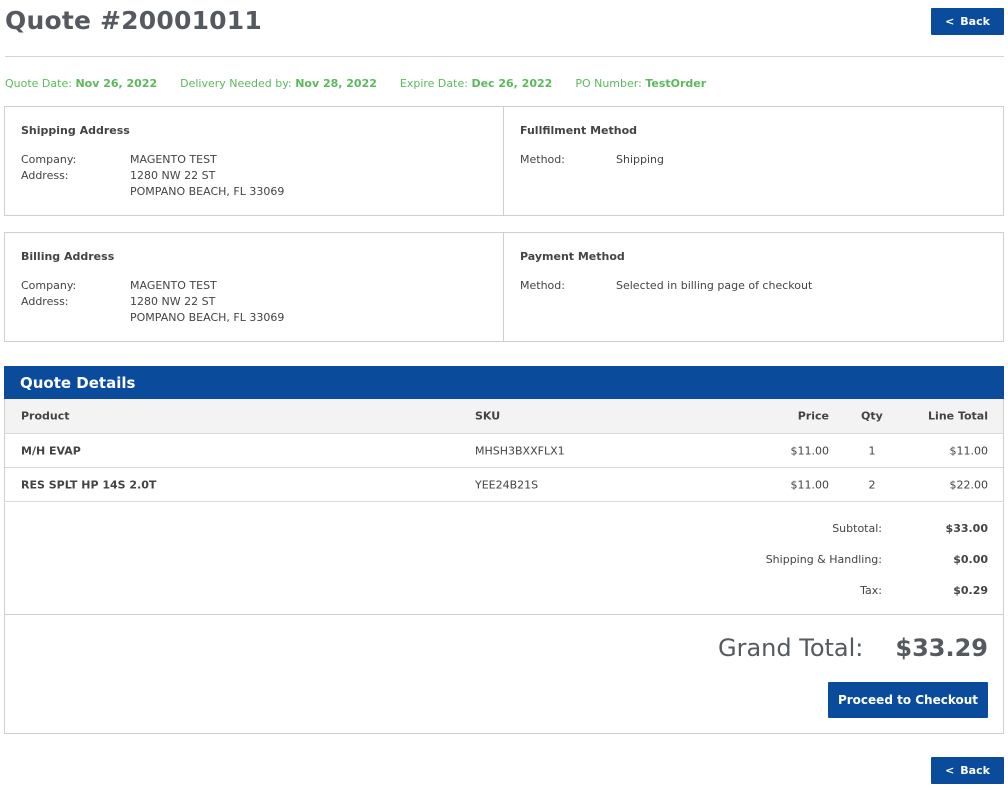 The height and width of the screenshot is (790, 1008). I want to click on payment-method-label: Method:, so click(542, 285).